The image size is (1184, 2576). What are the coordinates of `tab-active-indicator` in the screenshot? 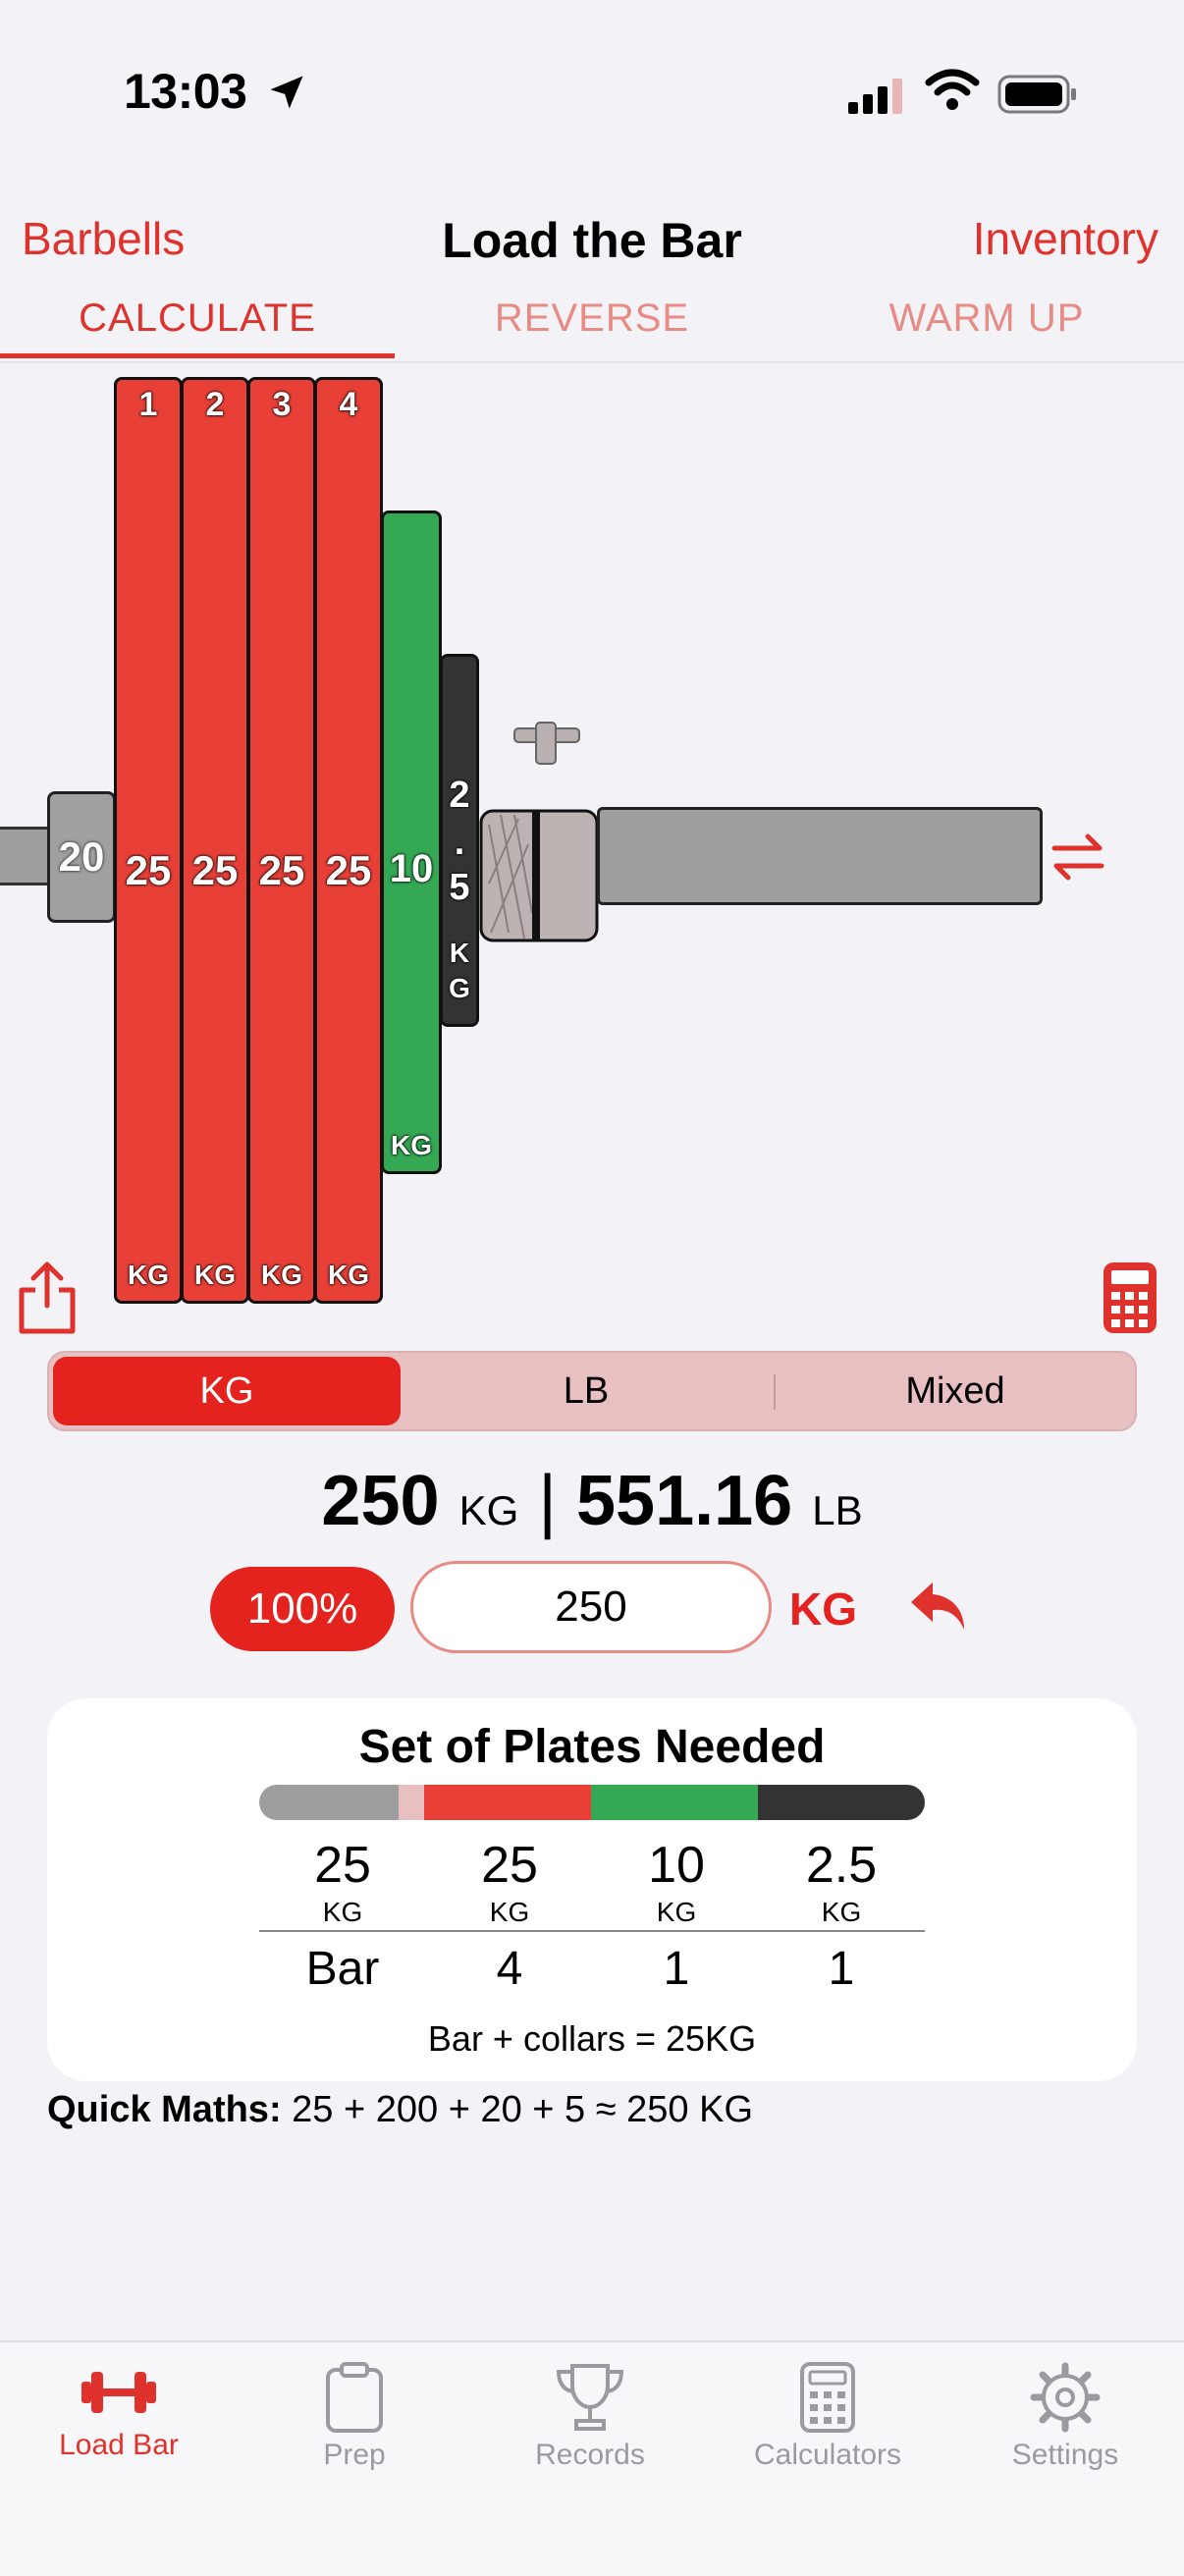 It's located at (197, 355).